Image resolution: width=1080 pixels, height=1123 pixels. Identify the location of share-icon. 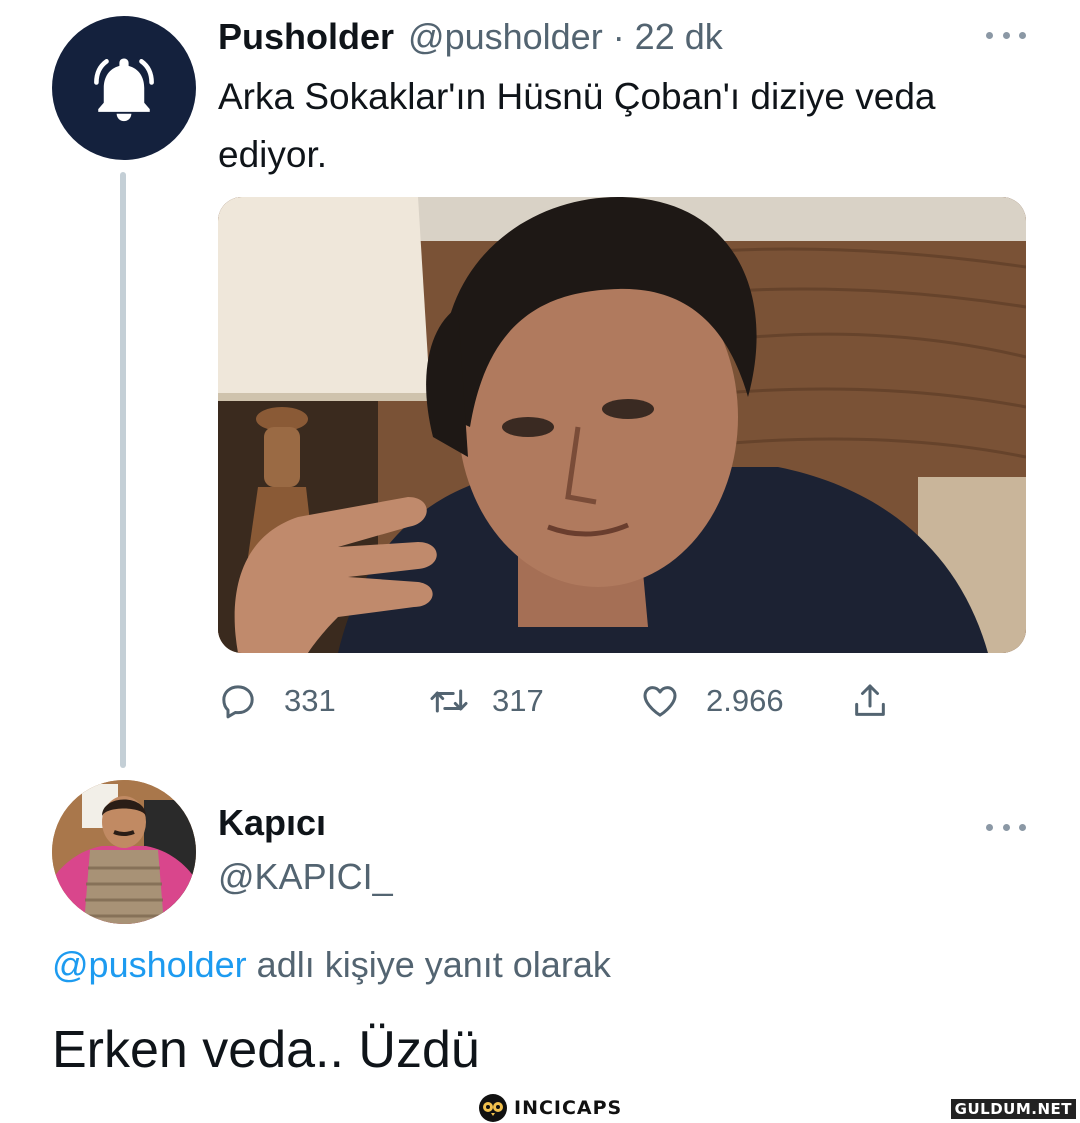
(870, 700).